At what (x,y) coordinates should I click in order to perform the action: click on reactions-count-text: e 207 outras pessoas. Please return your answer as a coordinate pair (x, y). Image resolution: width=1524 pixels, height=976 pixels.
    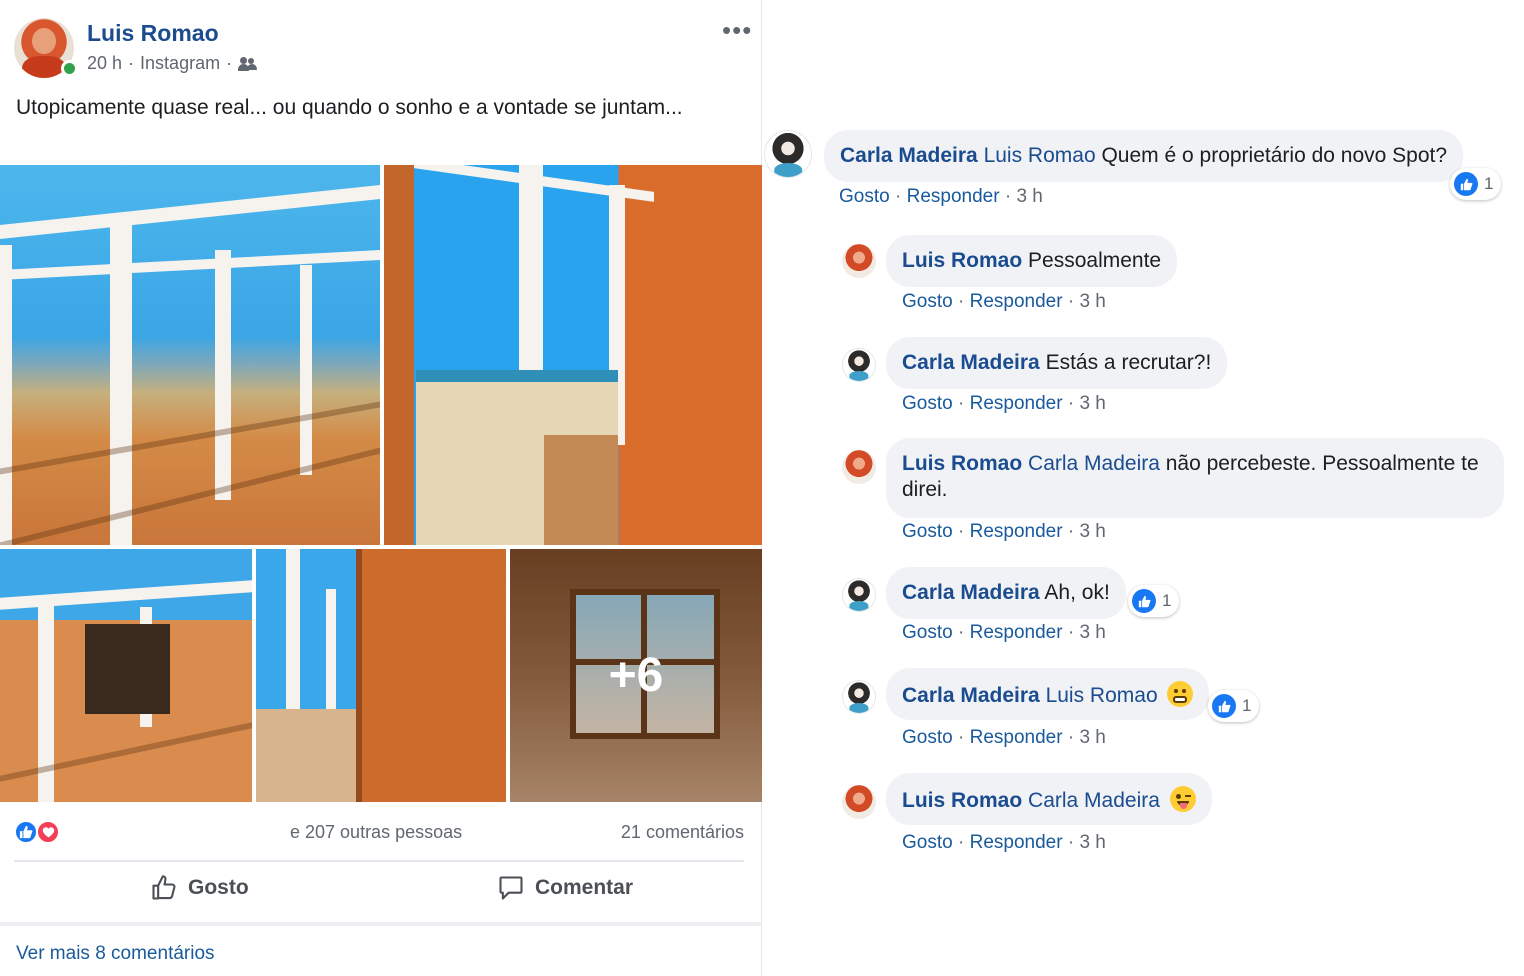
    Looking at the image, I should click on (376, 832).